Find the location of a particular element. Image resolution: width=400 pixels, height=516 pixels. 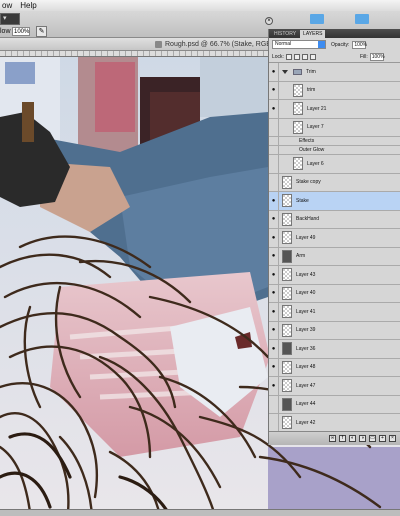

link-icon: ∞ is located at coordinates (332, 438).